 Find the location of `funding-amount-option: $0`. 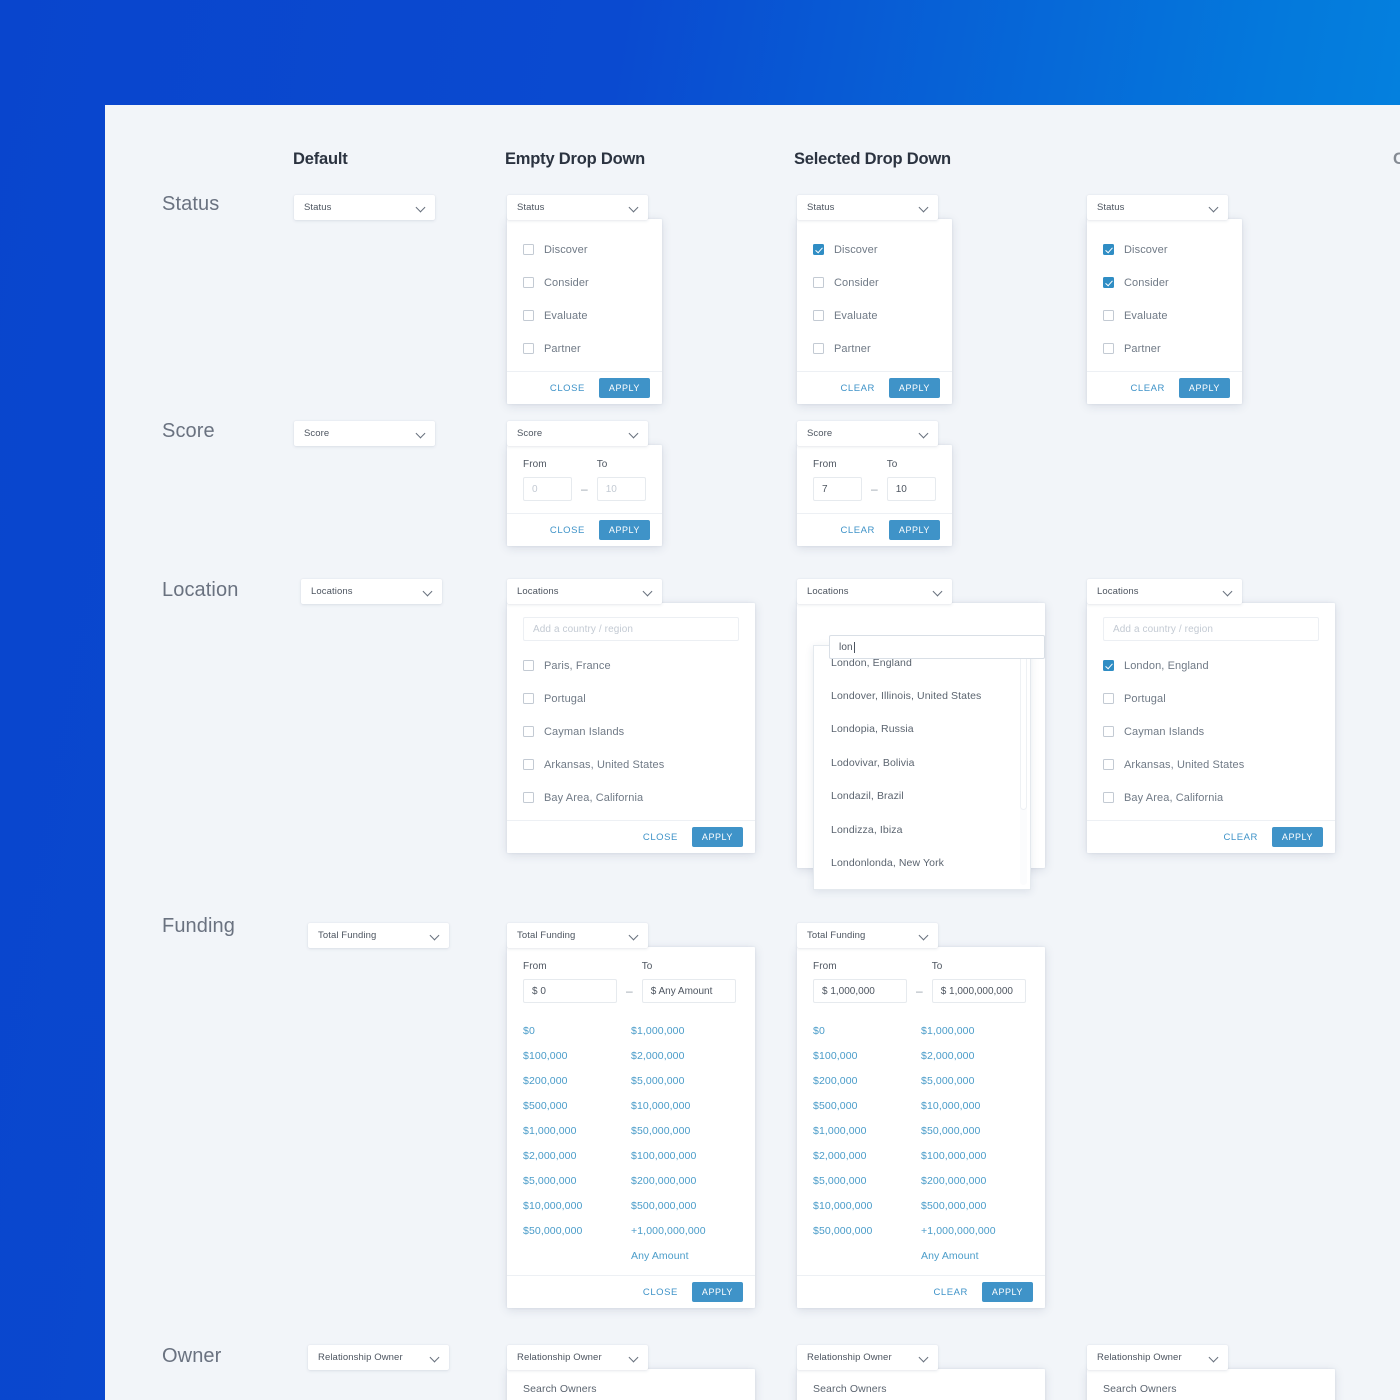

funding-amount-option: $0 is located at coordinates (867, 1031).